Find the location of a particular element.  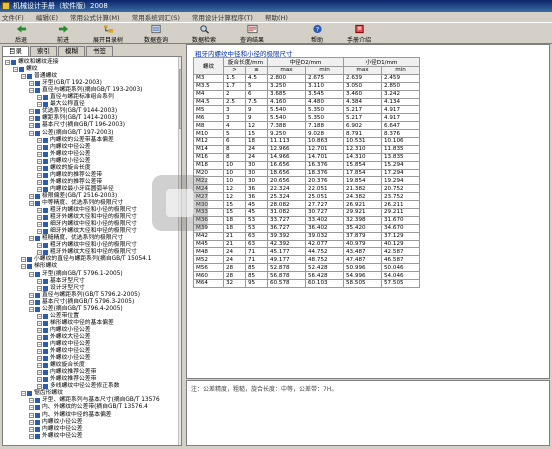

tree-node: − 螺纹和螺纹连接 is located at coordinates (32, 62).